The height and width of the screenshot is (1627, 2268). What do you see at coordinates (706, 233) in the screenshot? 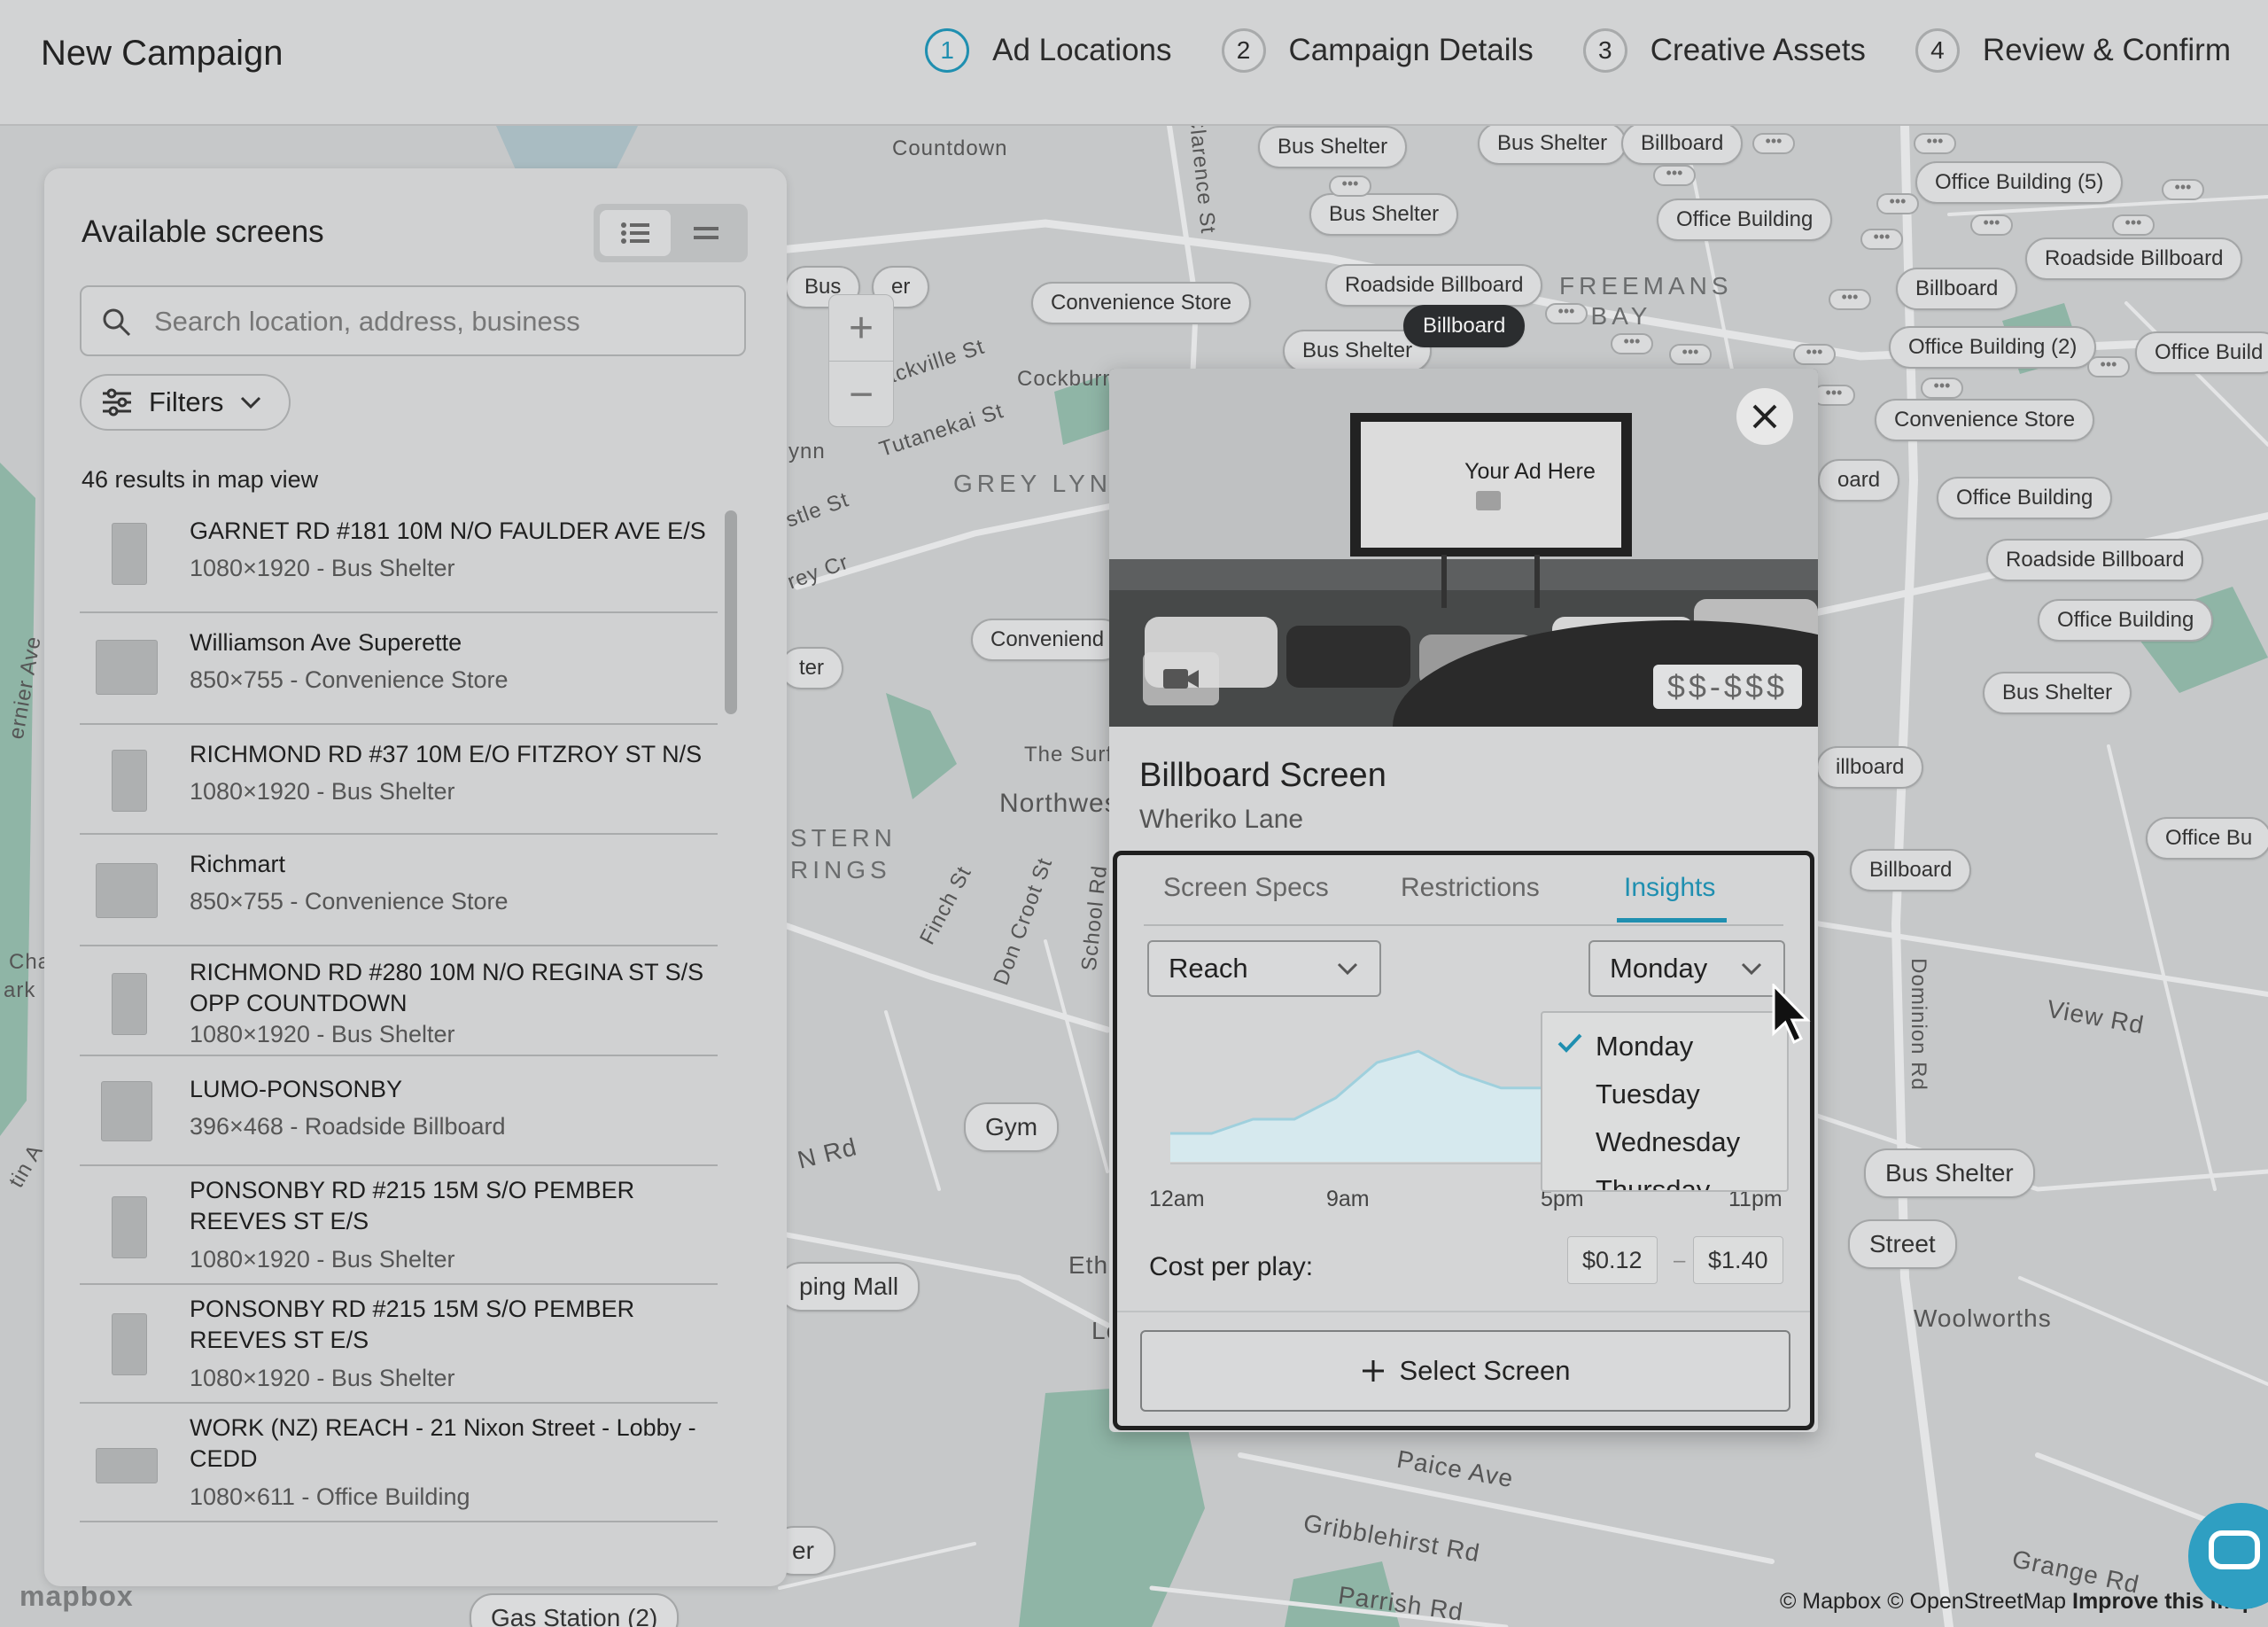
I see `compact-view-button` at bounding box center [706, 233].